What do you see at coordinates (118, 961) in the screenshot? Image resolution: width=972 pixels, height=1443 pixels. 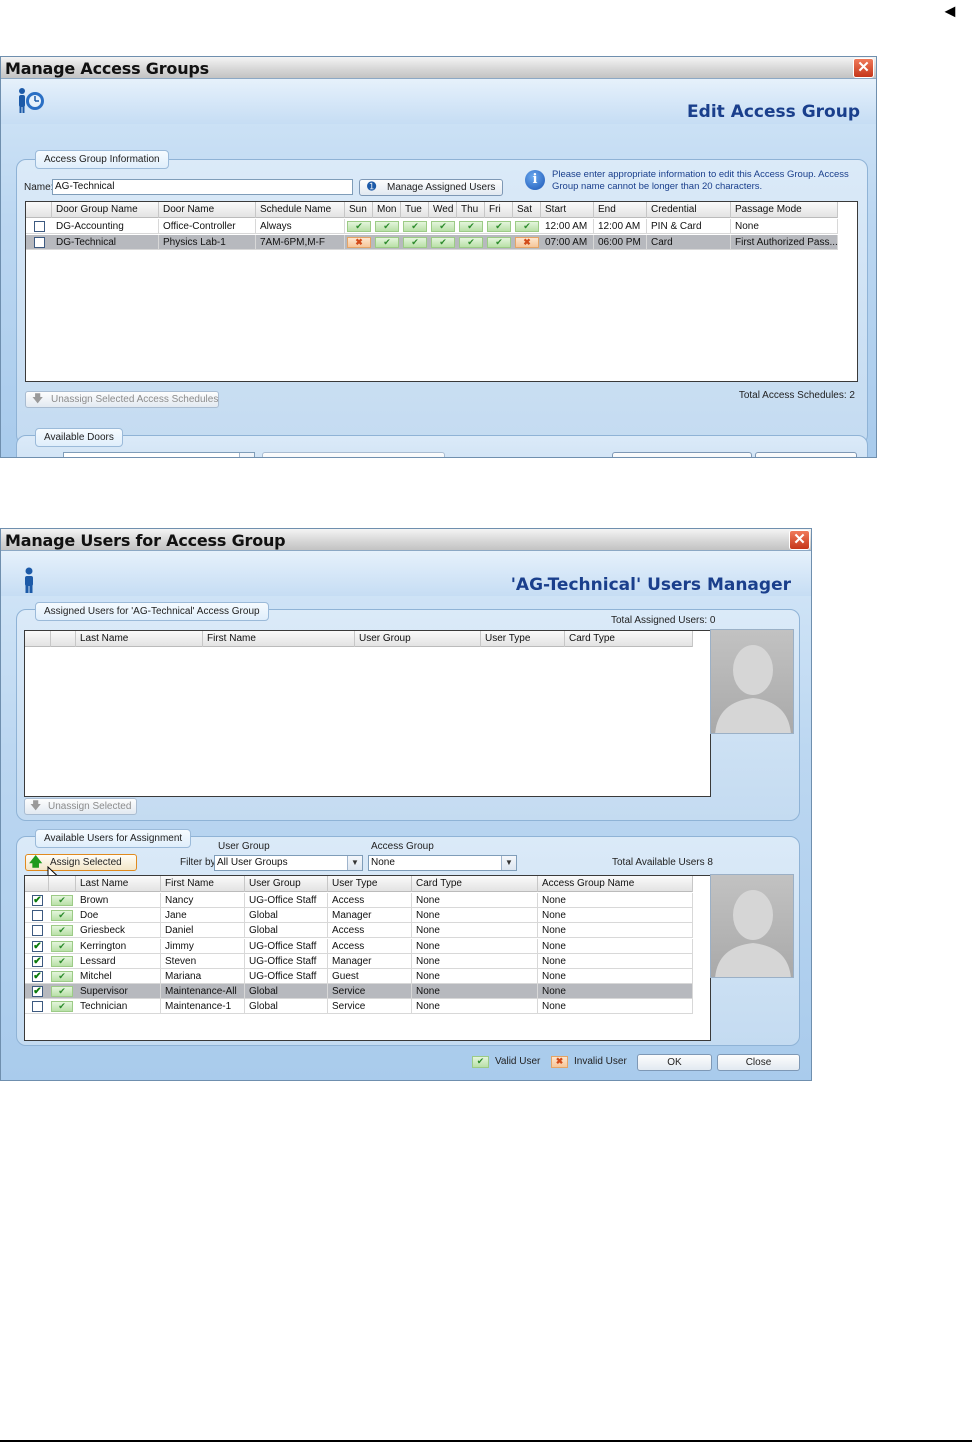 I see `table-cell: Lessard` at bounding box center [118, 961].